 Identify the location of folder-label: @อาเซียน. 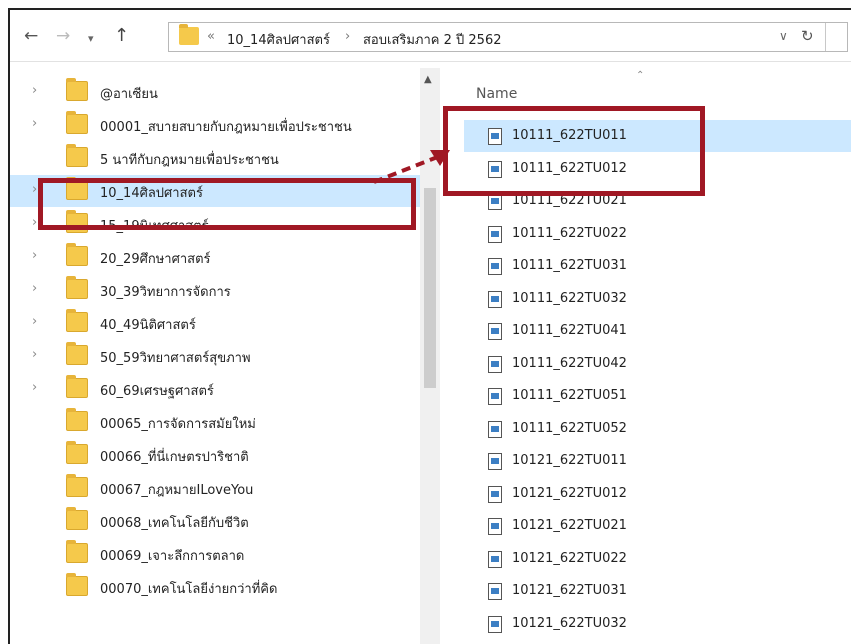
(129, 94).